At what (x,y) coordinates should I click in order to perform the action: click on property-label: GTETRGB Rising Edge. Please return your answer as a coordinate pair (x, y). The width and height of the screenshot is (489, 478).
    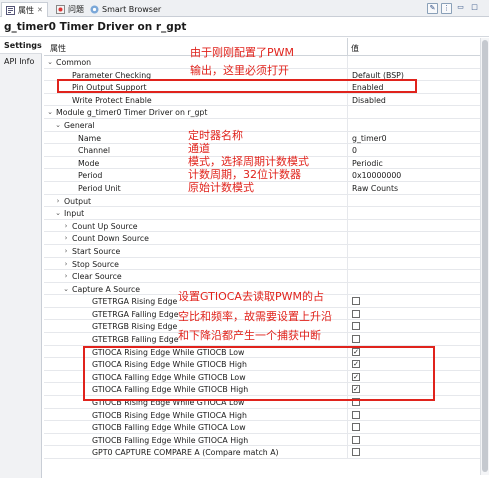
    Looking at the image, I should click on (135, 327).